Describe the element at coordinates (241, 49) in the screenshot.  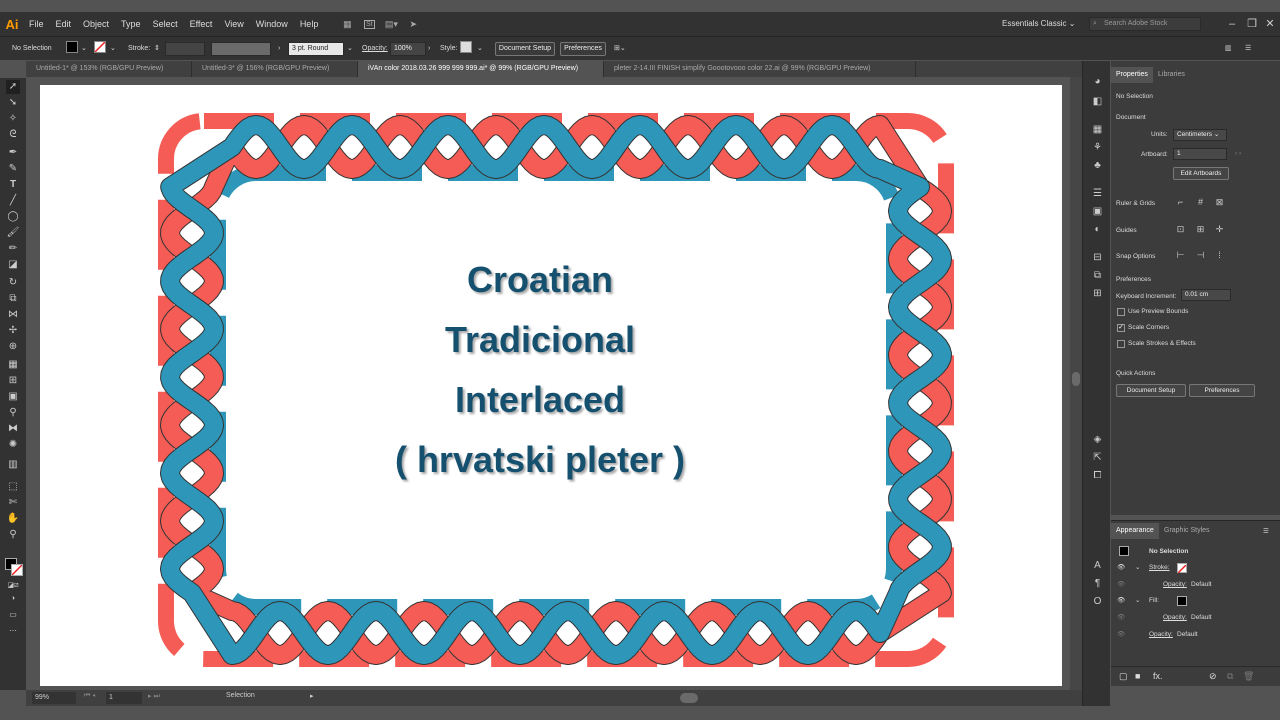
I see `variable-width-profile` at that location.